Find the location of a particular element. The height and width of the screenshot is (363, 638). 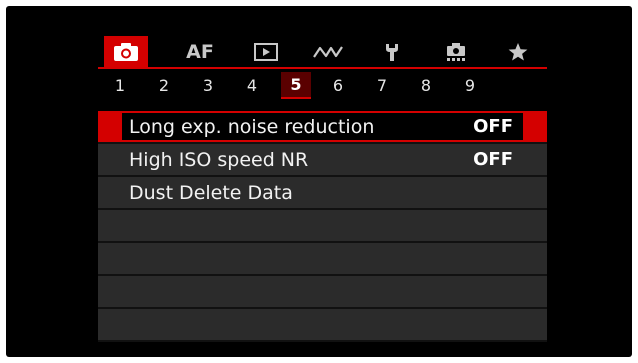

page-5: 5 is located at coordinates (296, 85).